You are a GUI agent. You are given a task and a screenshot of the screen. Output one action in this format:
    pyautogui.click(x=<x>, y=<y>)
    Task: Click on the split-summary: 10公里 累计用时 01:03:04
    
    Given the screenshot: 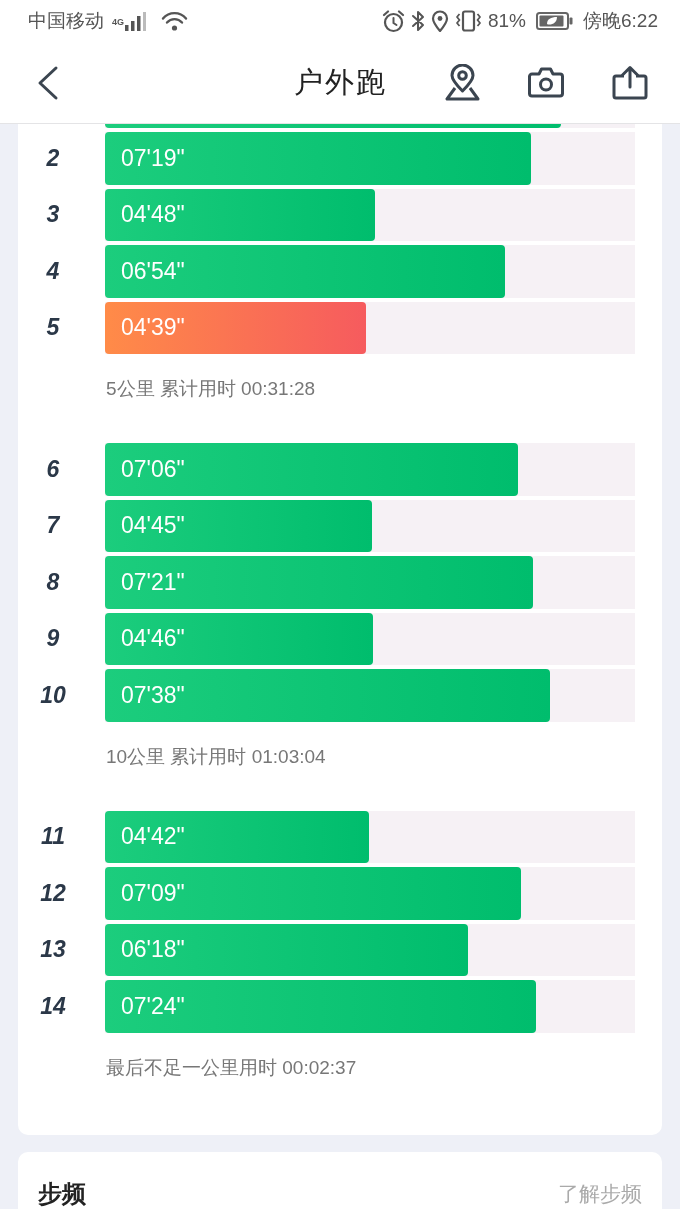 What is the action you would take?
    pyautogui.click(x=216, y=756)
    